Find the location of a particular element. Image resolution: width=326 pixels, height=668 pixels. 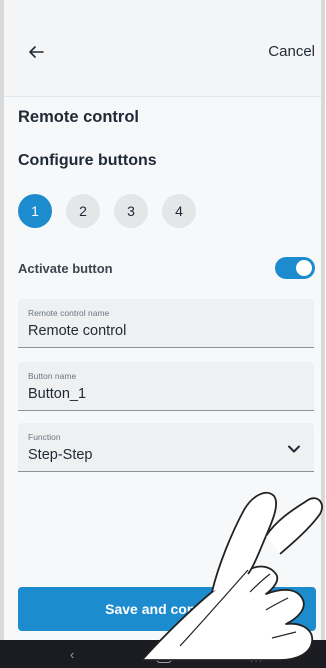

page-title: Remote control is located at coordinates (79, 117).